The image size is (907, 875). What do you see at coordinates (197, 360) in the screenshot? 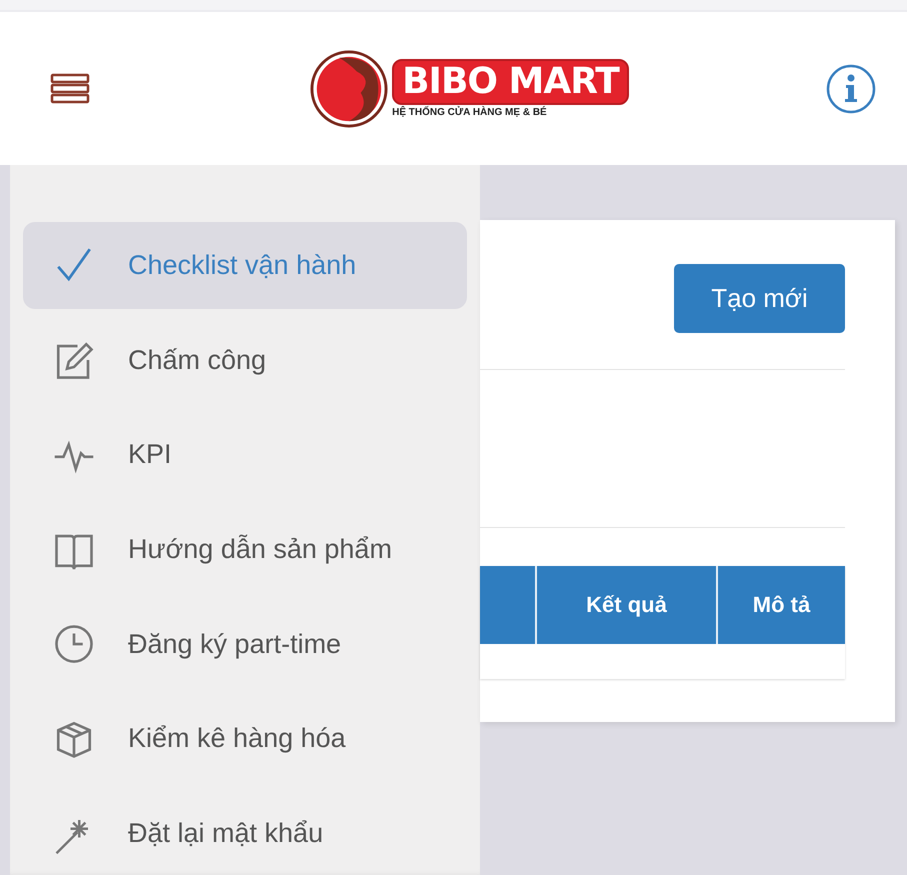
I see `drawer-item-label: Chấm công` at bounding box center [197, 360].